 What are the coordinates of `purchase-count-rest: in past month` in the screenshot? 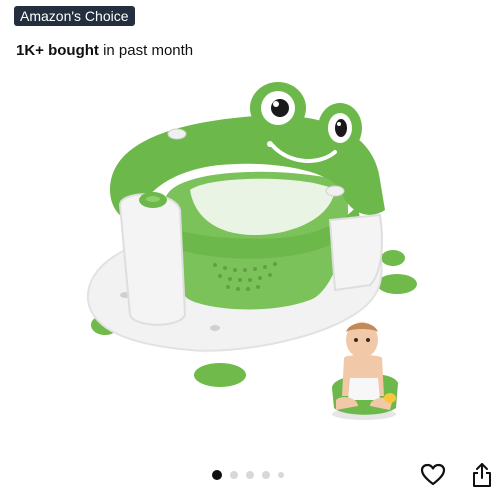 It's located at (146, 50).